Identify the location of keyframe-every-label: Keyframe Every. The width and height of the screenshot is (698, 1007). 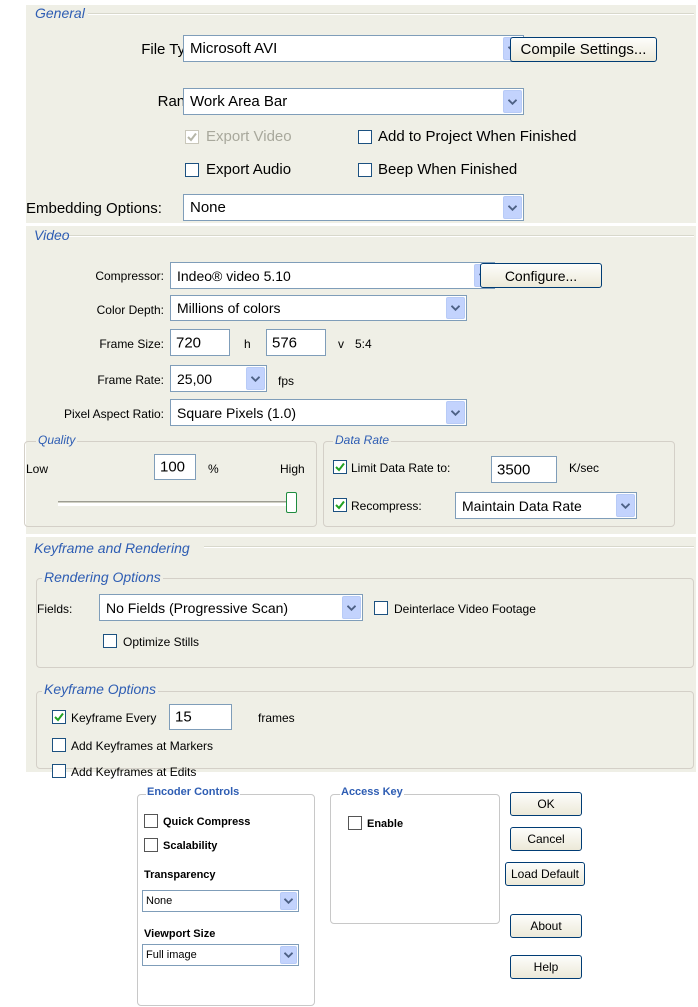
(114, 718).